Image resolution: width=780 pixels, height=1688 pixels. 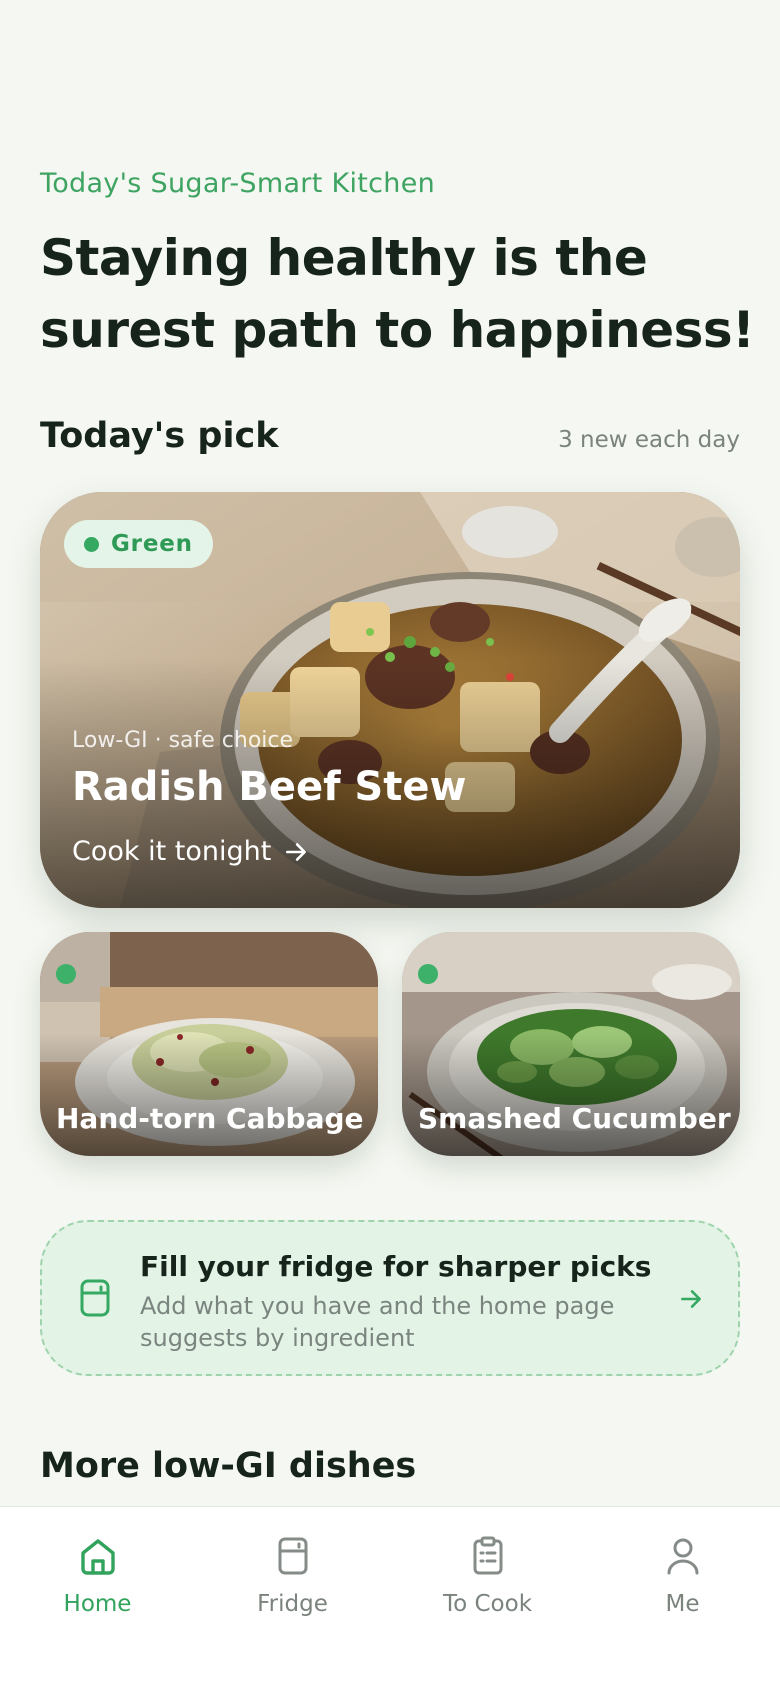 What do you see at coordinates (649, 440) in the screenshot?
I see `section-note: 3 new each day` at bounding box center [649, 440].